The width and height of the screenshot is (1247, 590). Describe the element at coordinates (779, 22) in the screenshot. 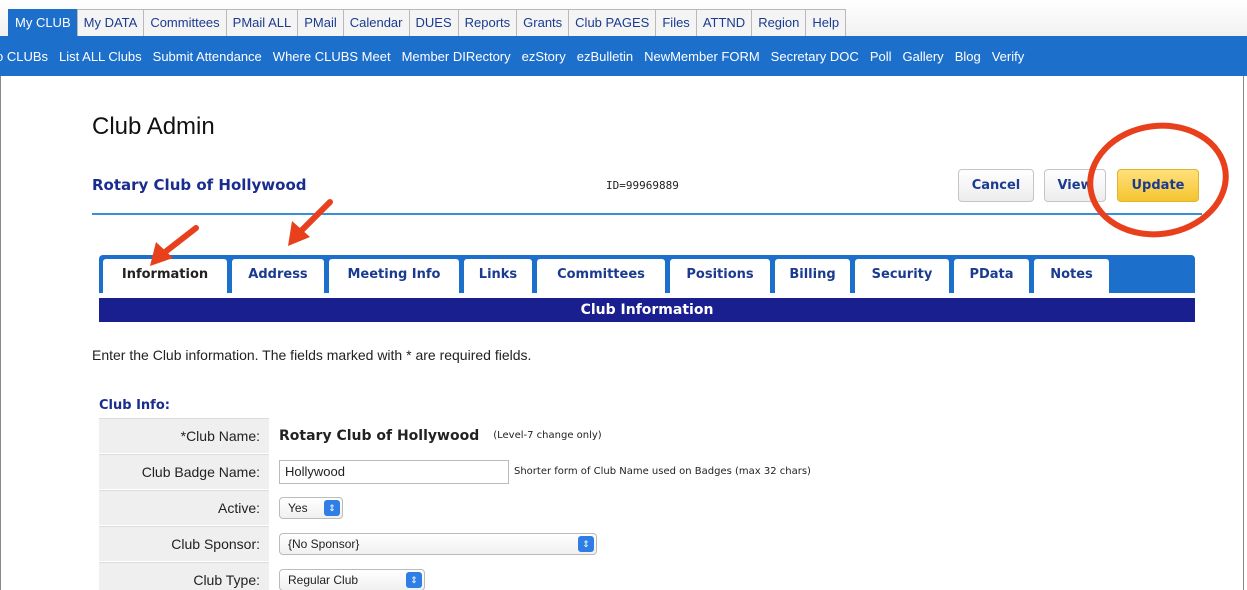

I see `tab-region: Region` at that location.